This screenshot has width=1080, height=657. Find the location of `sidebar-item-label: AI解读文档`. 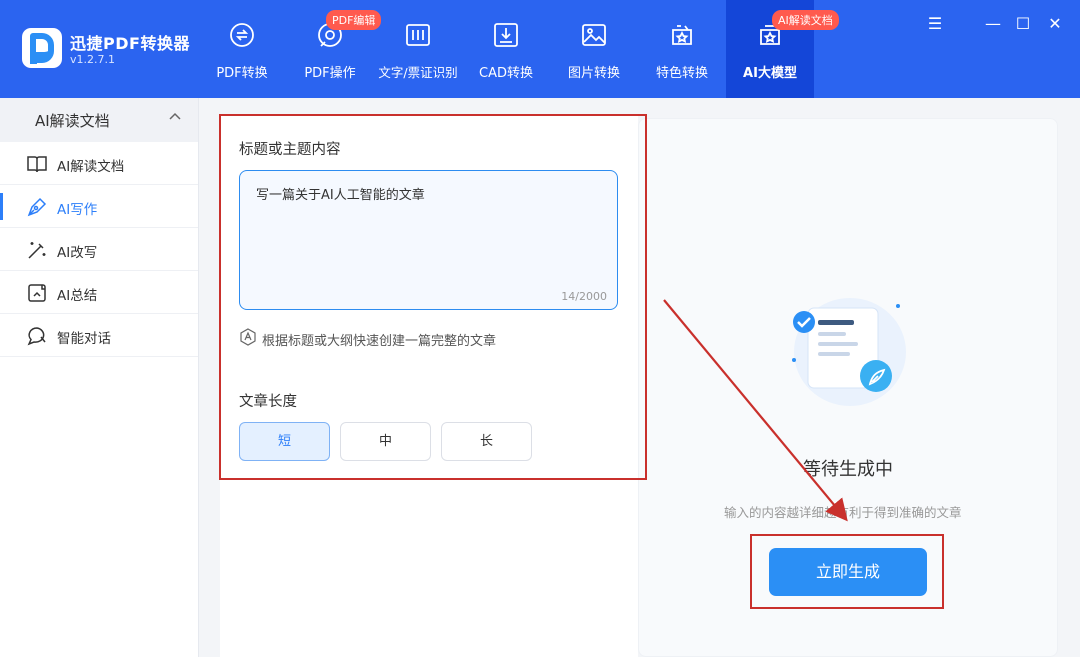

sidebar-item-label: AI解读文档 is located at coordinates (91, 167).